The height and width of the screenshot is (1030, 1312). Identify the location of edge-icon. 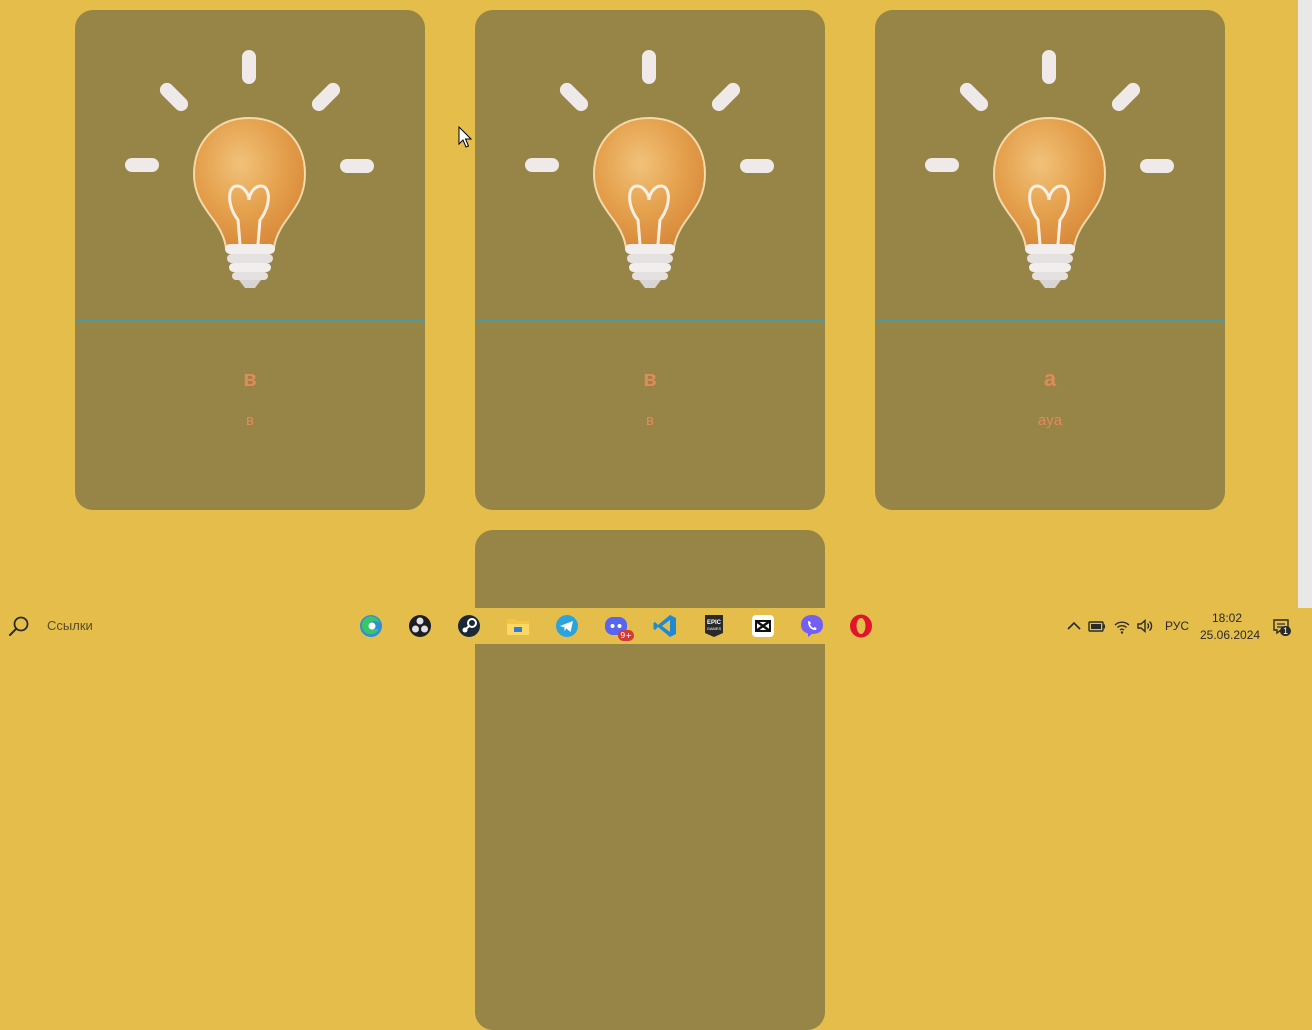
(371, 626).